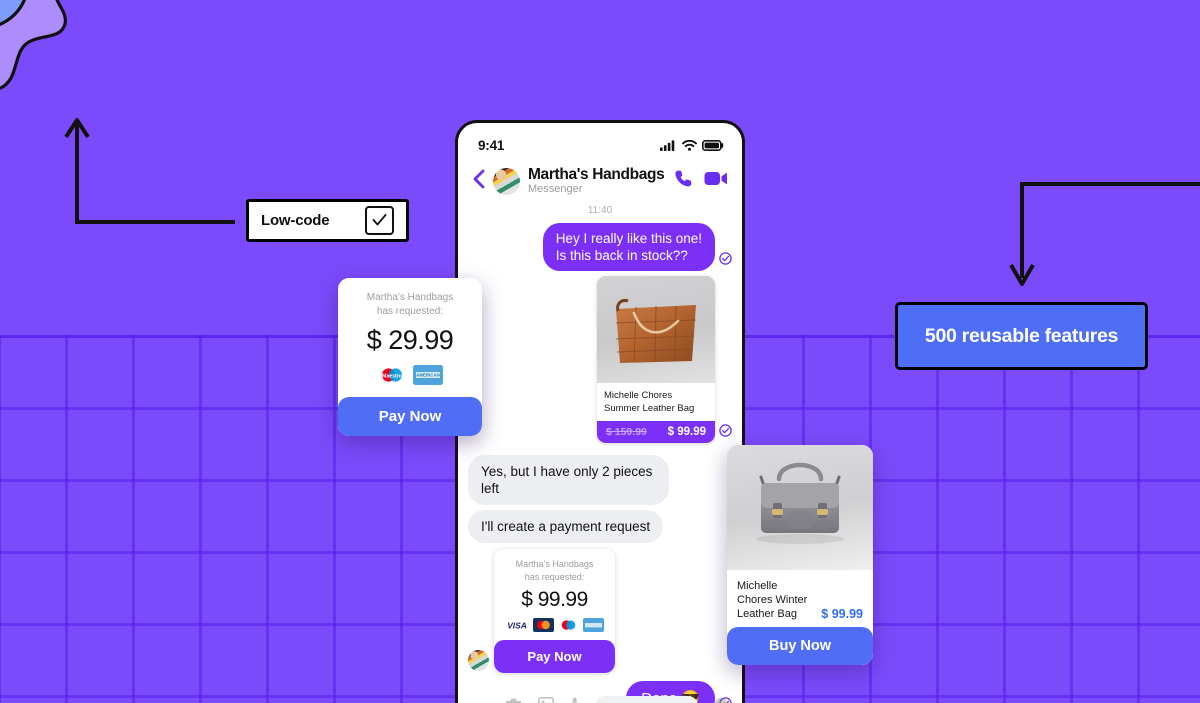 This screenshot has height=703, width=1200. I want to click on amex-icon, so click(593, 624).